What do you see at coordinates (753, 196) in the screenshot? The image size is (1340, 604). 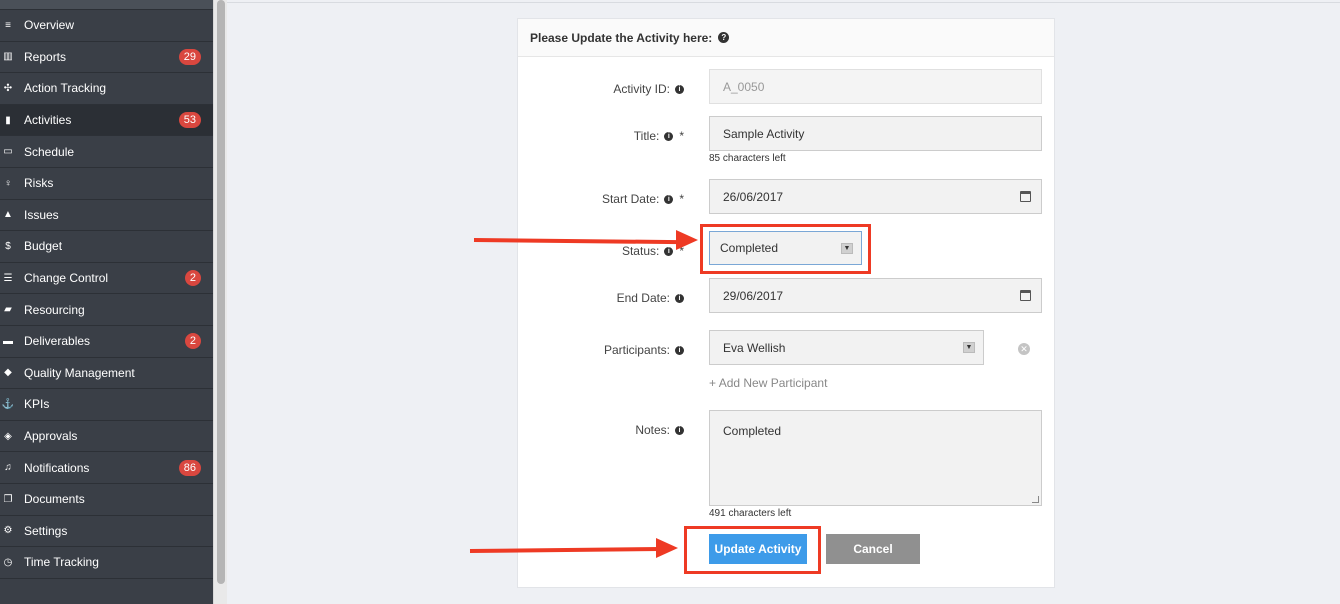 I see `start-date-value: 26/06/2017` at bounding box center [753, 196].